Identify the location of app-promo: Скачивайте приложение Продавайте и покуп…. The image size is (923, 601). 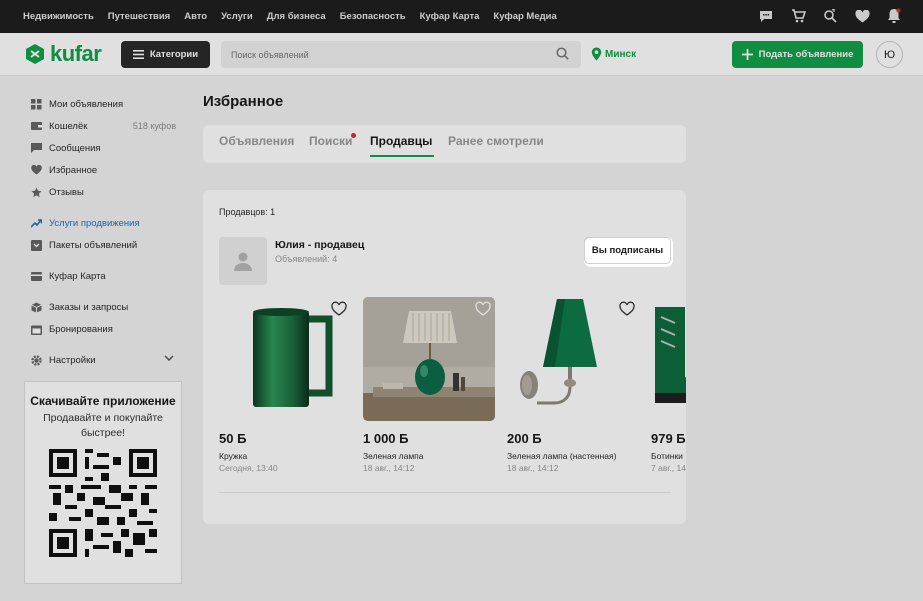
(103, 482).